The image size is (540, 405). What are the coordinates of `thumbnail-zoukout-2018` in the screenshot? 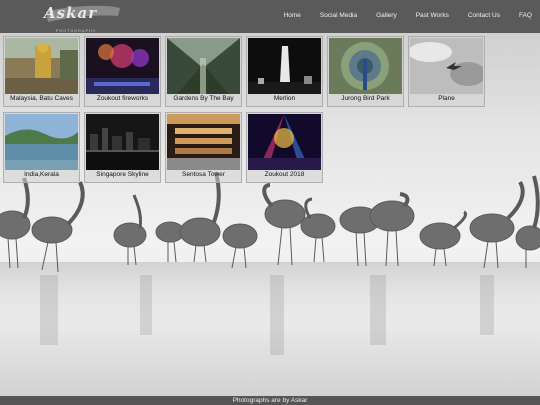 It's located at (284, 142).